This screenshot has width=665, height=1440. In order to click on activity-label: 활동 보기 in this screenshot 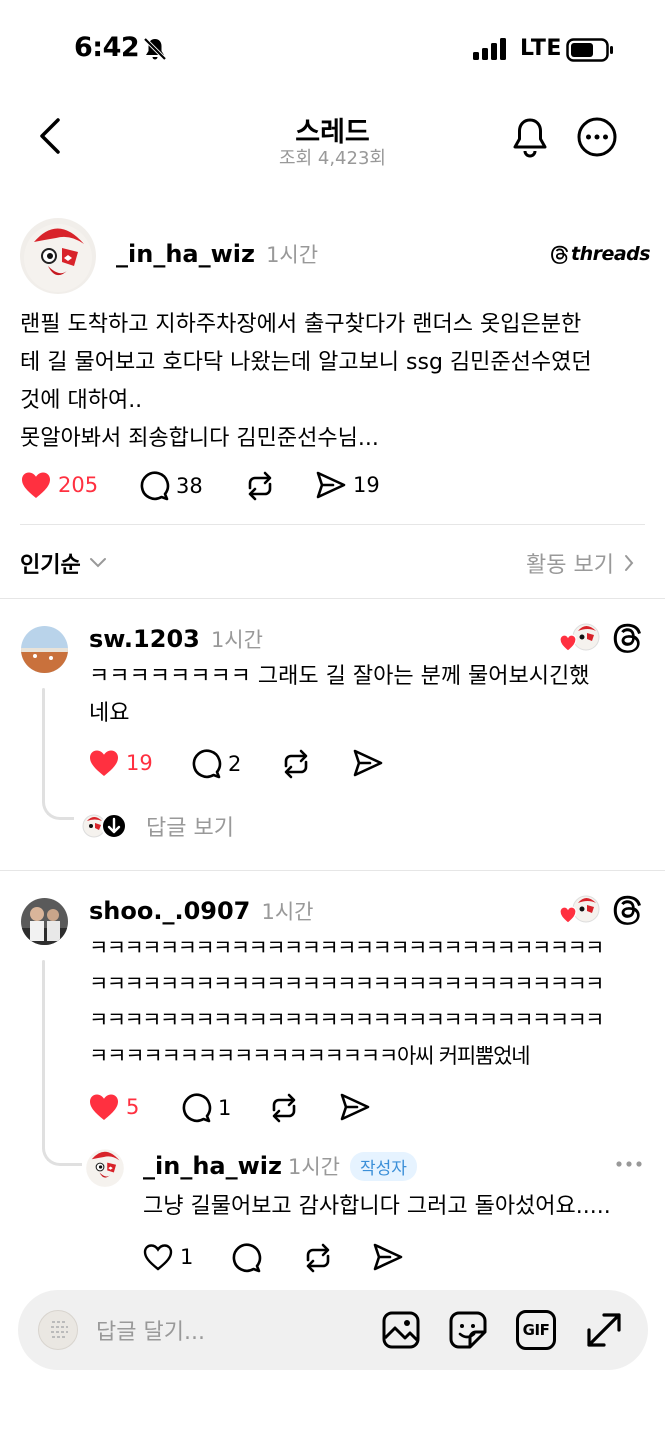, I will do `click(570, 565)`.